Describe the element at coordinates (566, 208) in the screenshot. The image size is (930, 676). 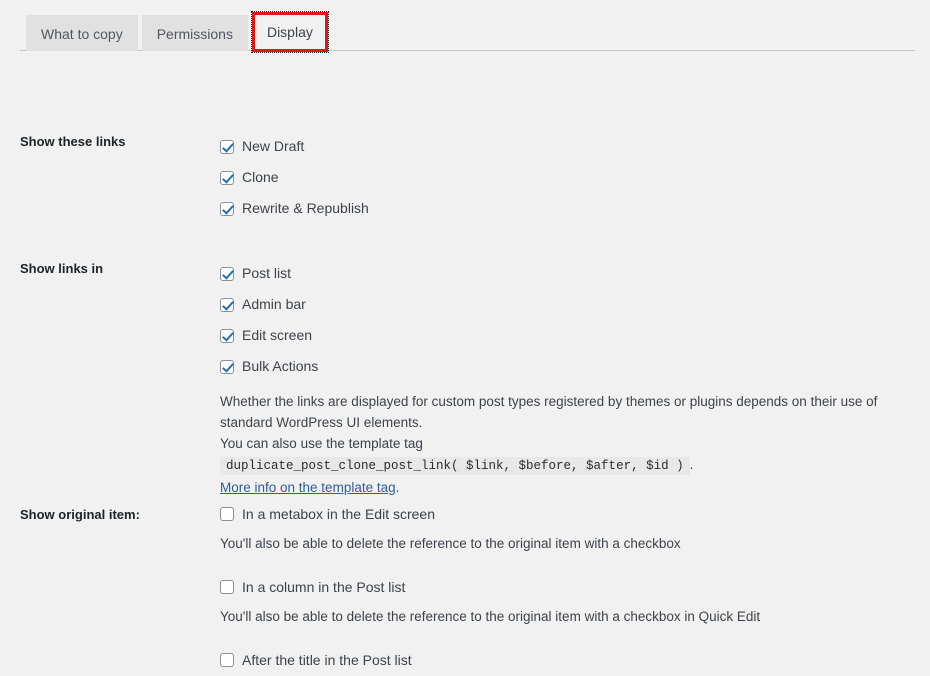
I see `checkbox-row-rewrite-republish: Rewrite & Republish` at that location.